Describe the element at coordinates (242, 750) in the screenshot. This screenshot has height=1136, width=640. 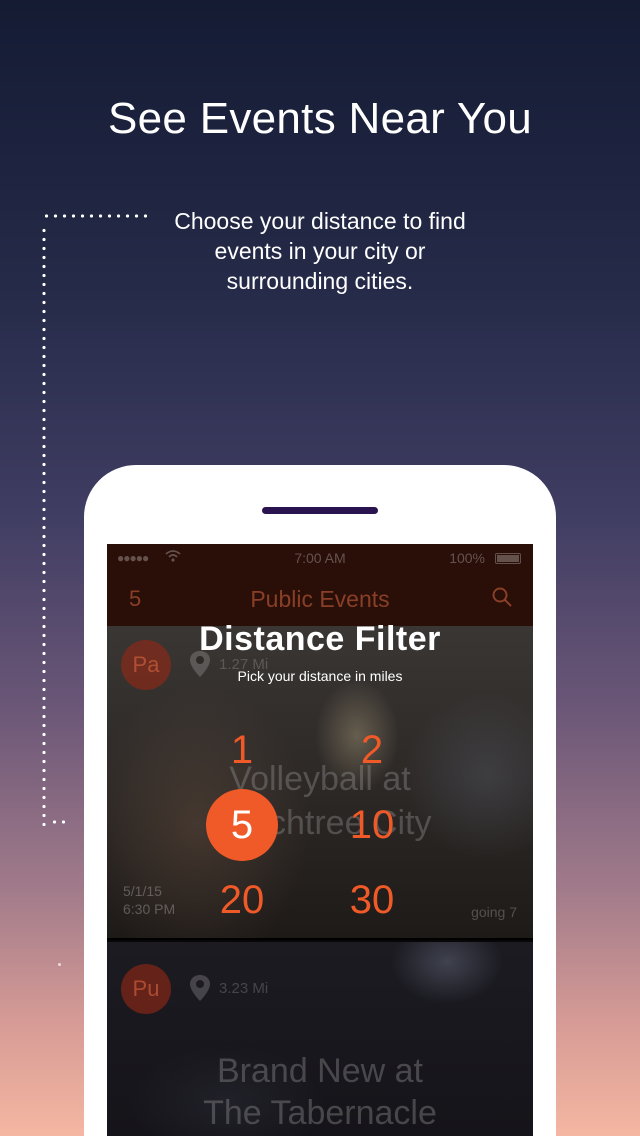
I see `distance-option: 1` at that location.